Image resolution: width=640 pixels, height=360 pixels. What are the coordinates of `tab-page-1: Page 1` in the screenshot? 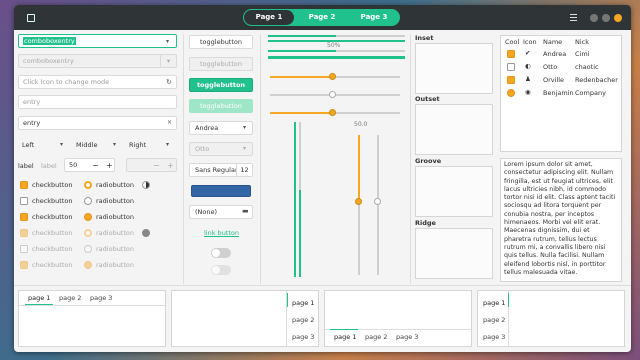 It's located at (269, 17).